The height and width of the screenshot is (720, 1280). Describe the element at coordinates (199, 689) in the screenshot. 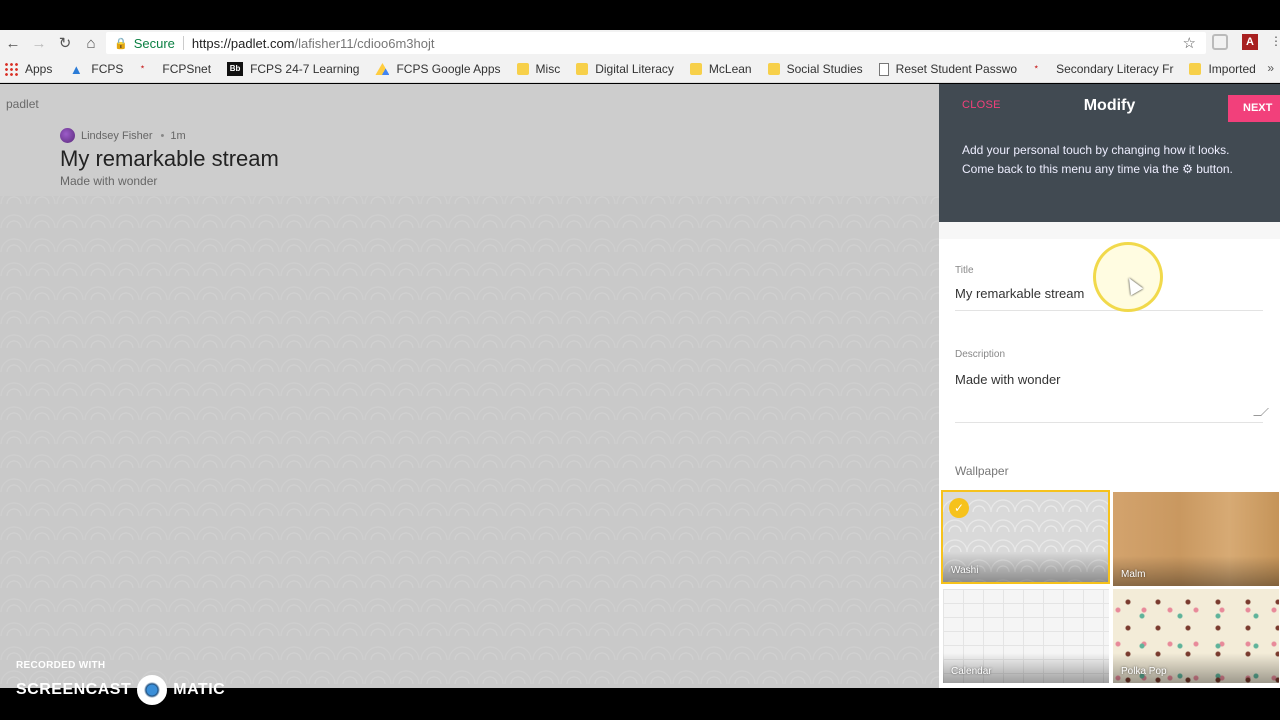

I see `watermark-right-text: MATIC` at that location.